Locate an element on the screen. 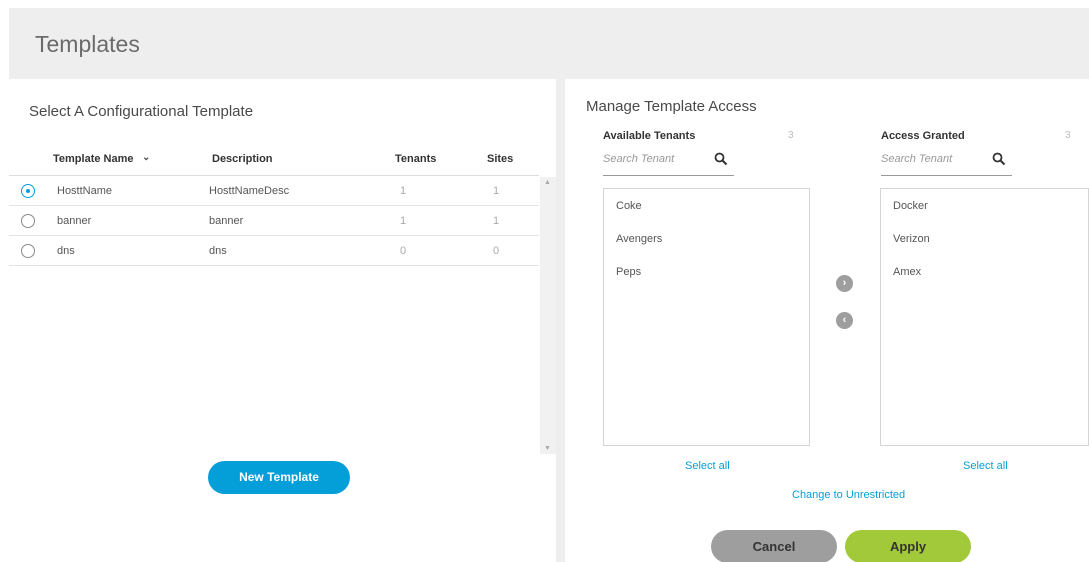 This screenshot has width=1089, height=562. scroll-up-arrow-icon: ▲ is located at coordinates (547, 182).